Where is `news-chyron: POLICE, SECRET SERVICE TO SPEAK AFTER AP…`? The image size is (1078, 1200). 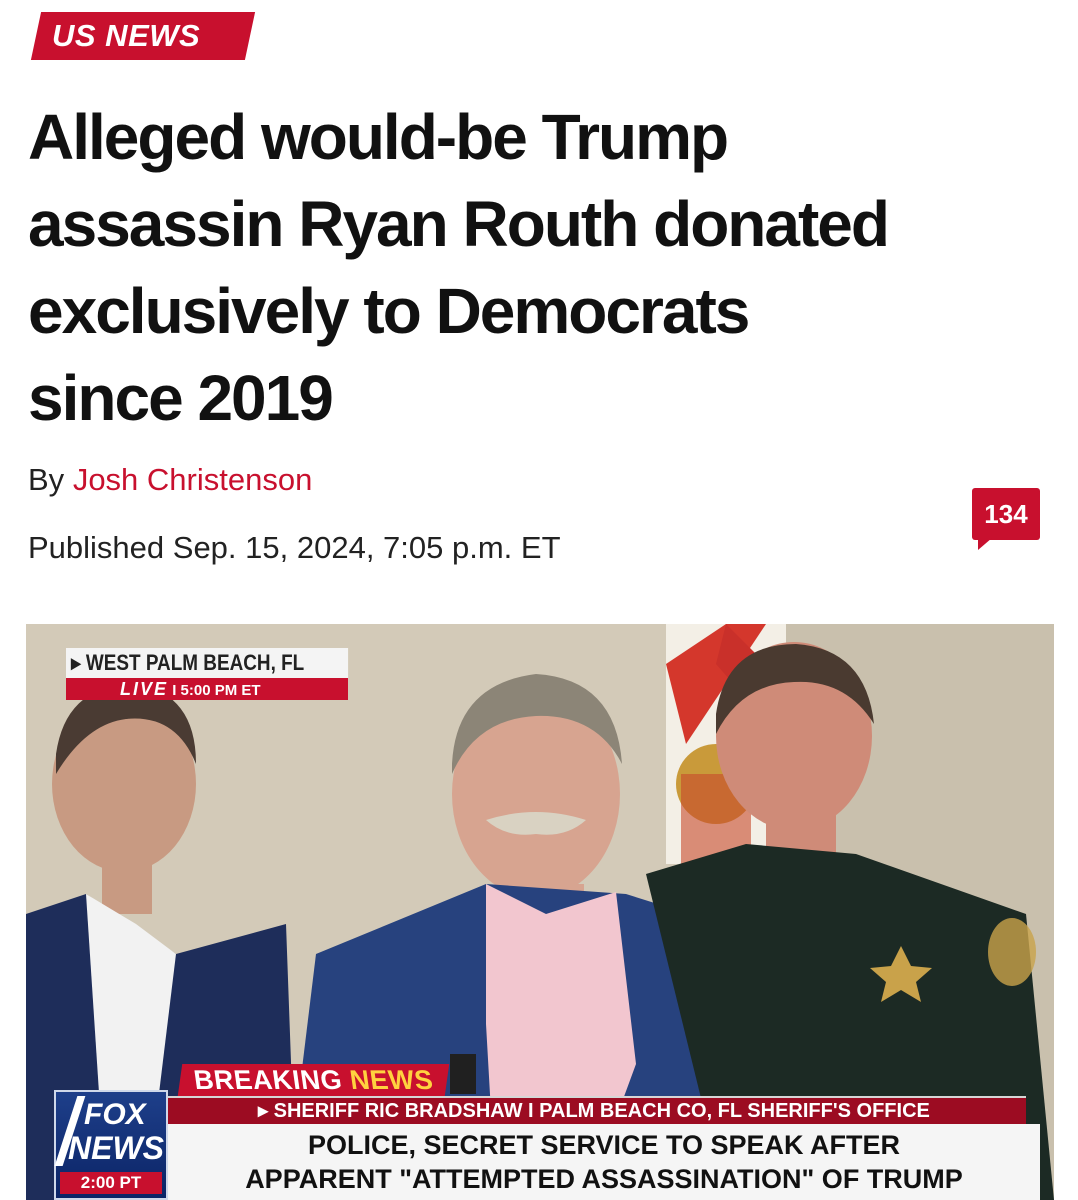 news-chyron: POLICE, SECRET SERVICE TO SPEAK AFTER AP… is located at coordinates (604, 1162).